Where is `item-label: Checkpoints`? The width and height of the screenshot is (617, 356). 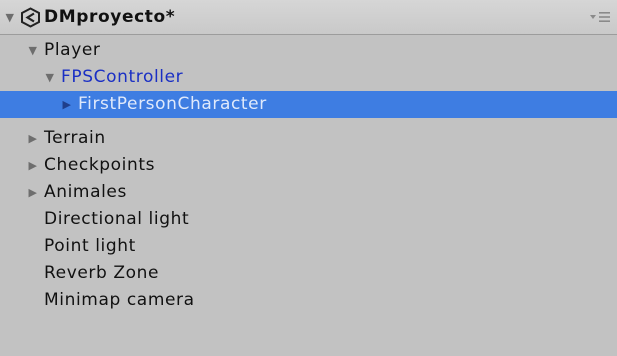 item-label: Checkpoints is located at coordinates (100, 165).